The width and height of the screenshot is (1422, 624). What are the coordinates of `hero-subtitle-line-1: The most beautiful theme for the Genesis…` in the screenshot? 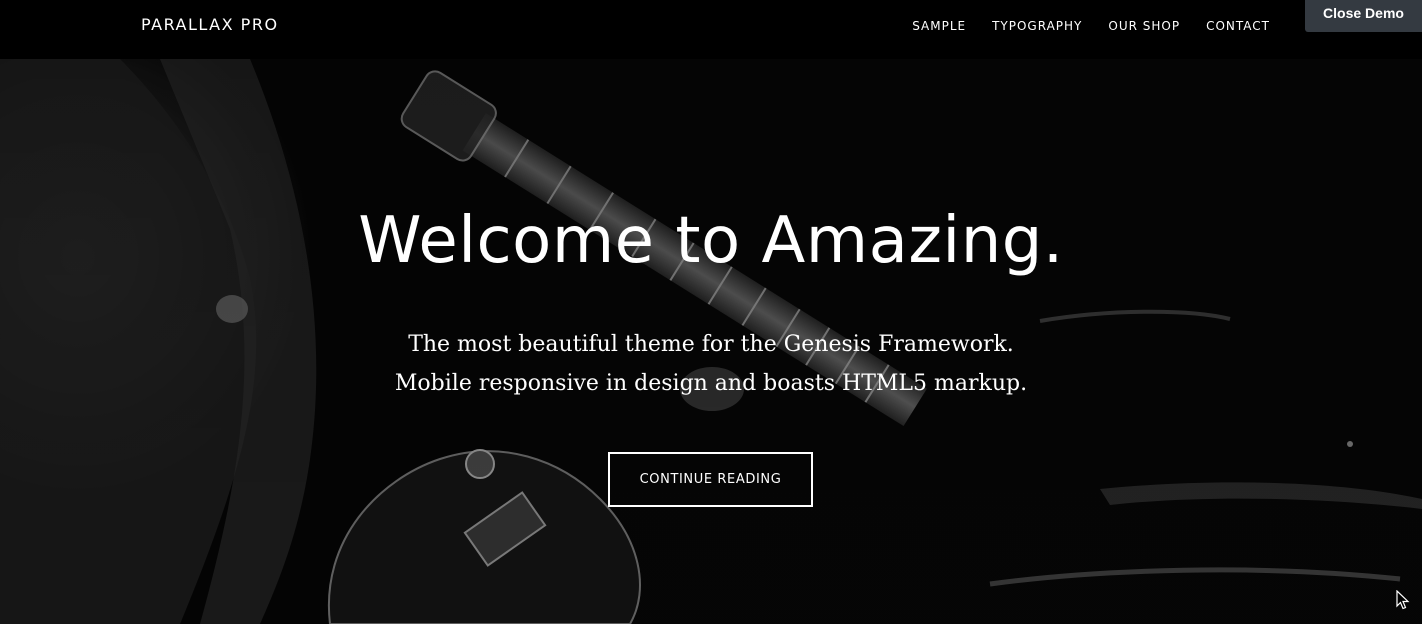 It's located at (711, 344).